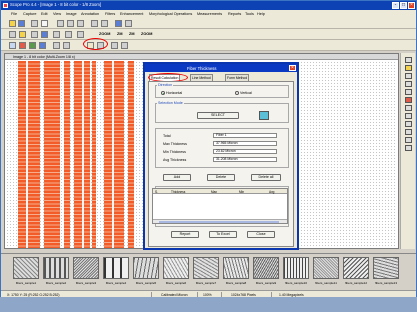  What do you see at coordinates (12, 23) in the screenshot?
I see `open-icon` at bounding box center [12, 23].